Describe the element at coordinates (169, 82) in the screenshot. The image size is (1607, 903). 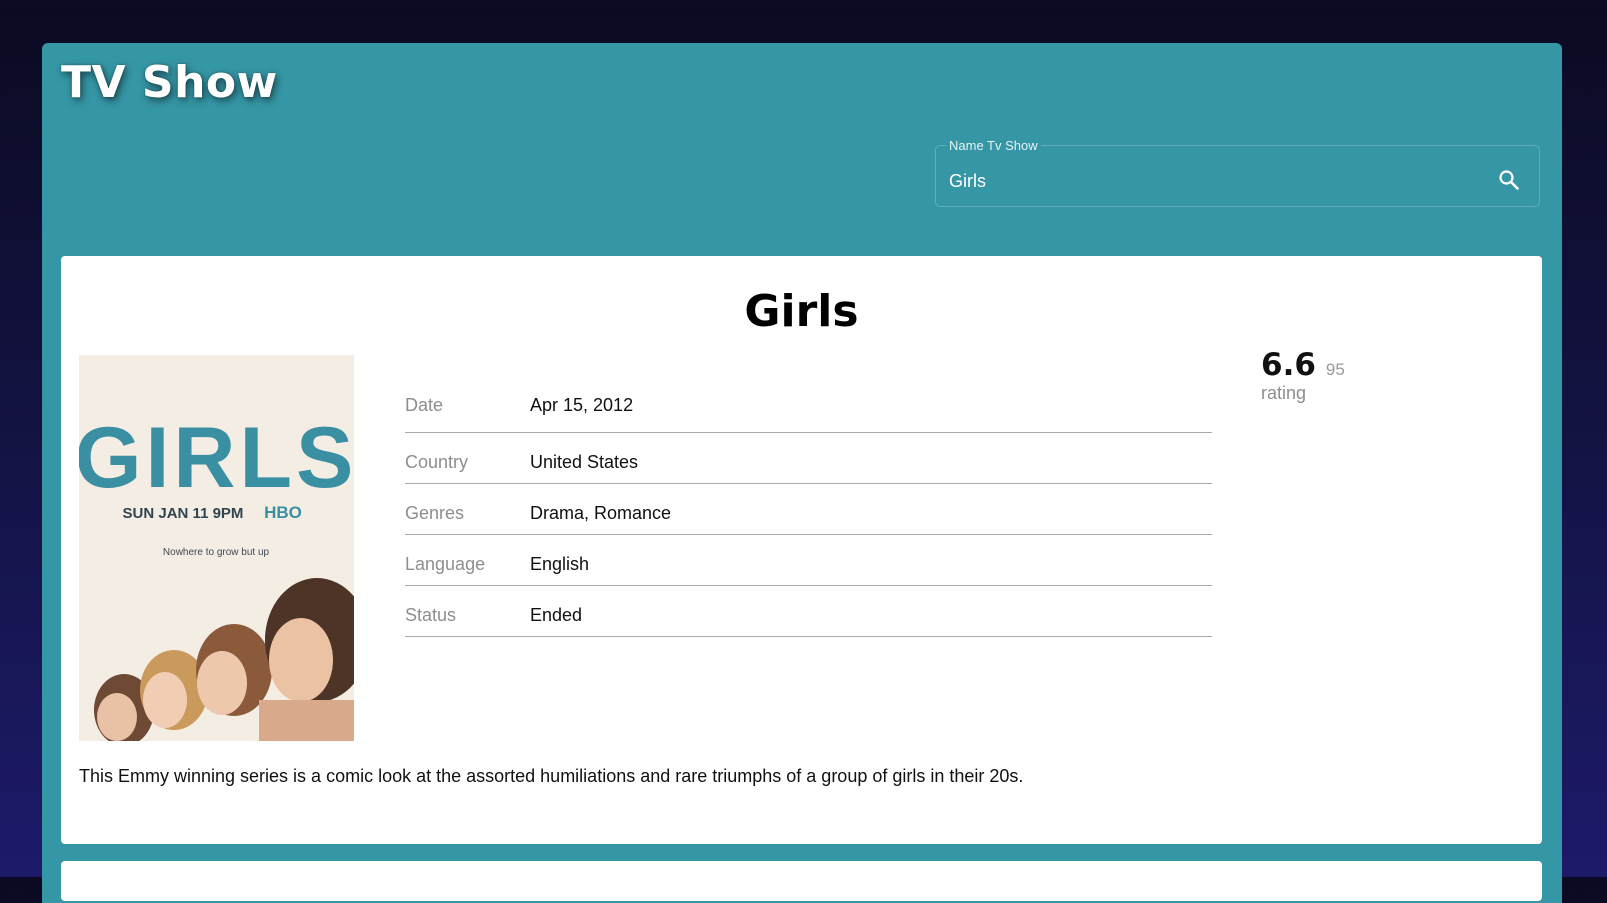
I see `app-title: TV Show` at that location.